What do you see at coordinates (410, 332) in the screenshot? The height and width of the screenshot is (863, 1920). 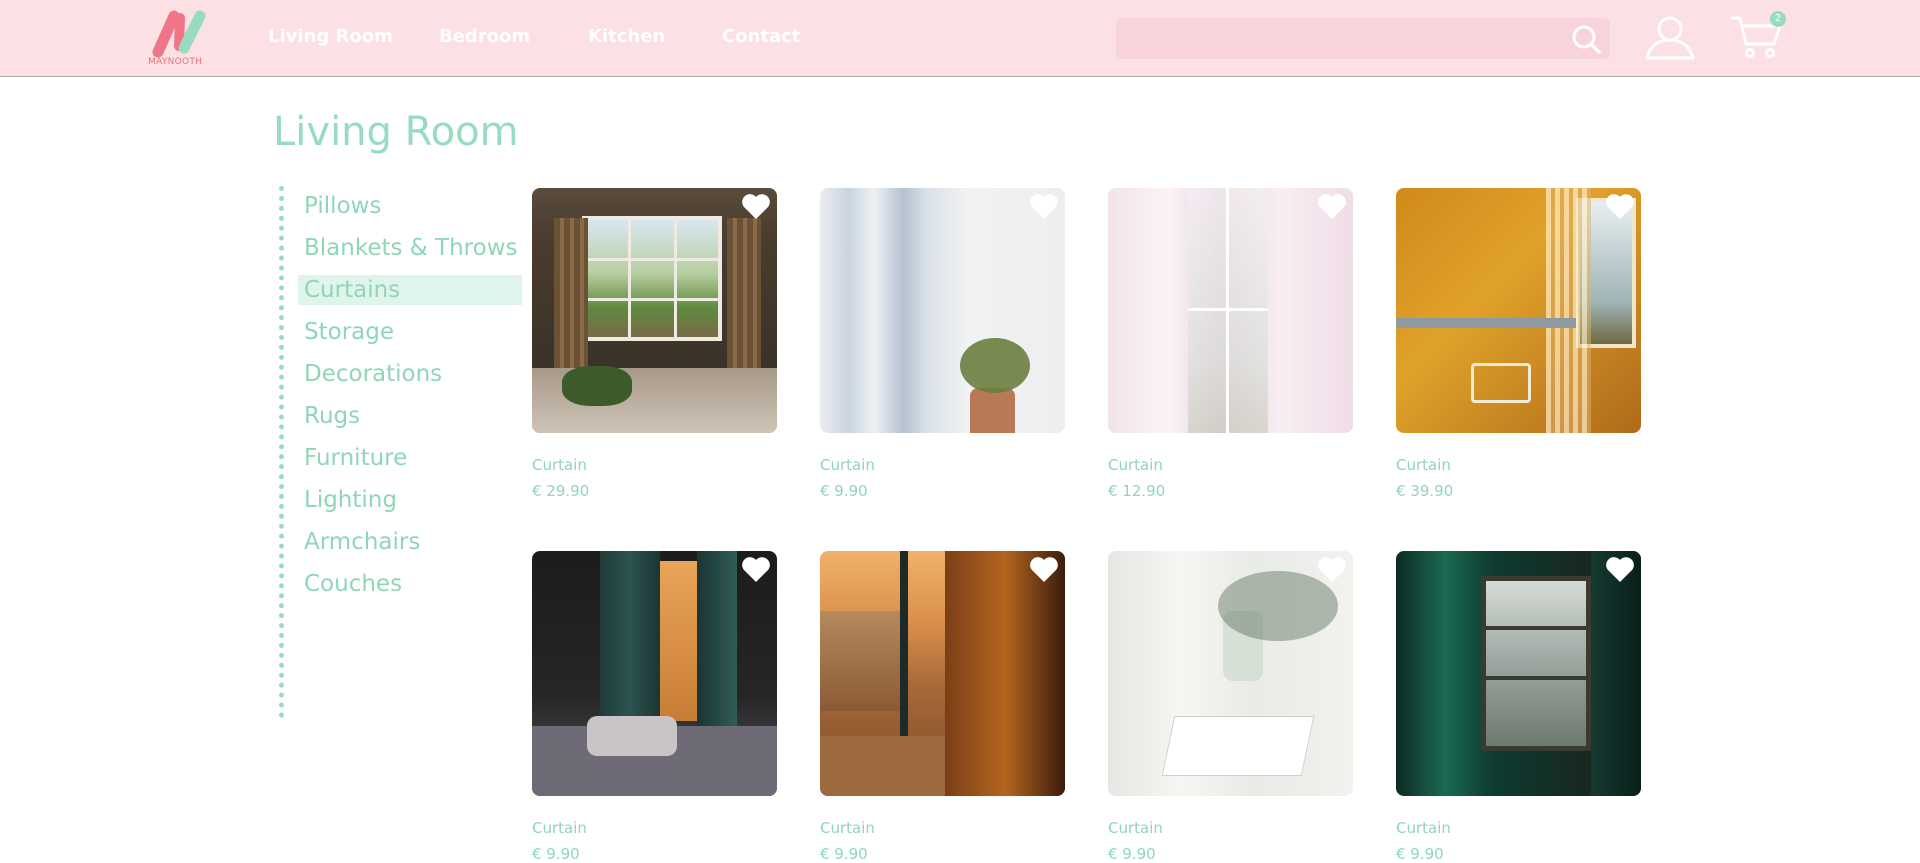 I see `sidebar-item-storage: Storage` at bounding box center [410, 332].